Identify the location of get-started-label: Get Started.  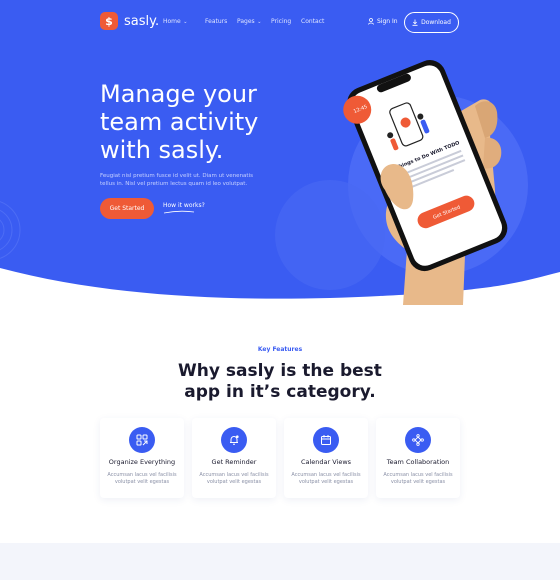
(127, 208).